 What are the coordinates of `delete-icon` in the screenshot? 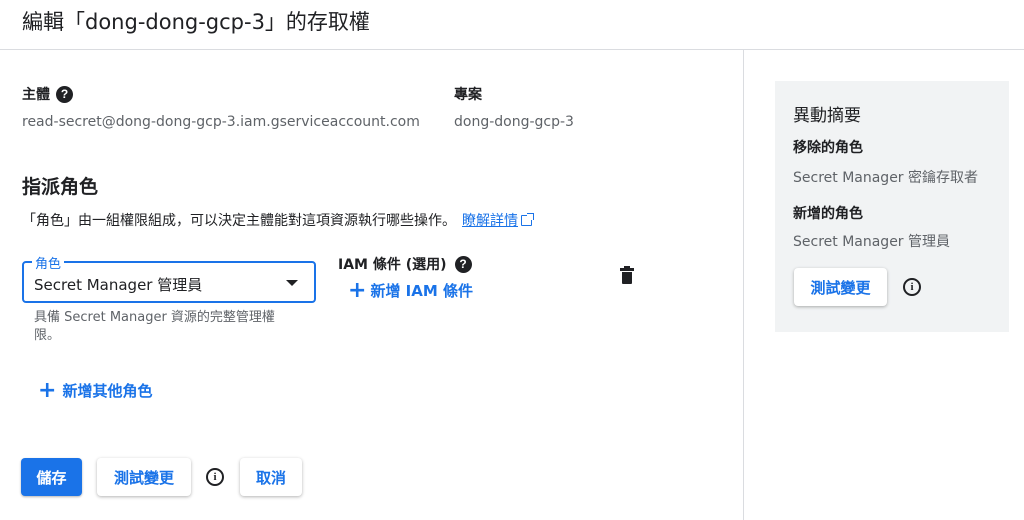 It's located at (627, 275).